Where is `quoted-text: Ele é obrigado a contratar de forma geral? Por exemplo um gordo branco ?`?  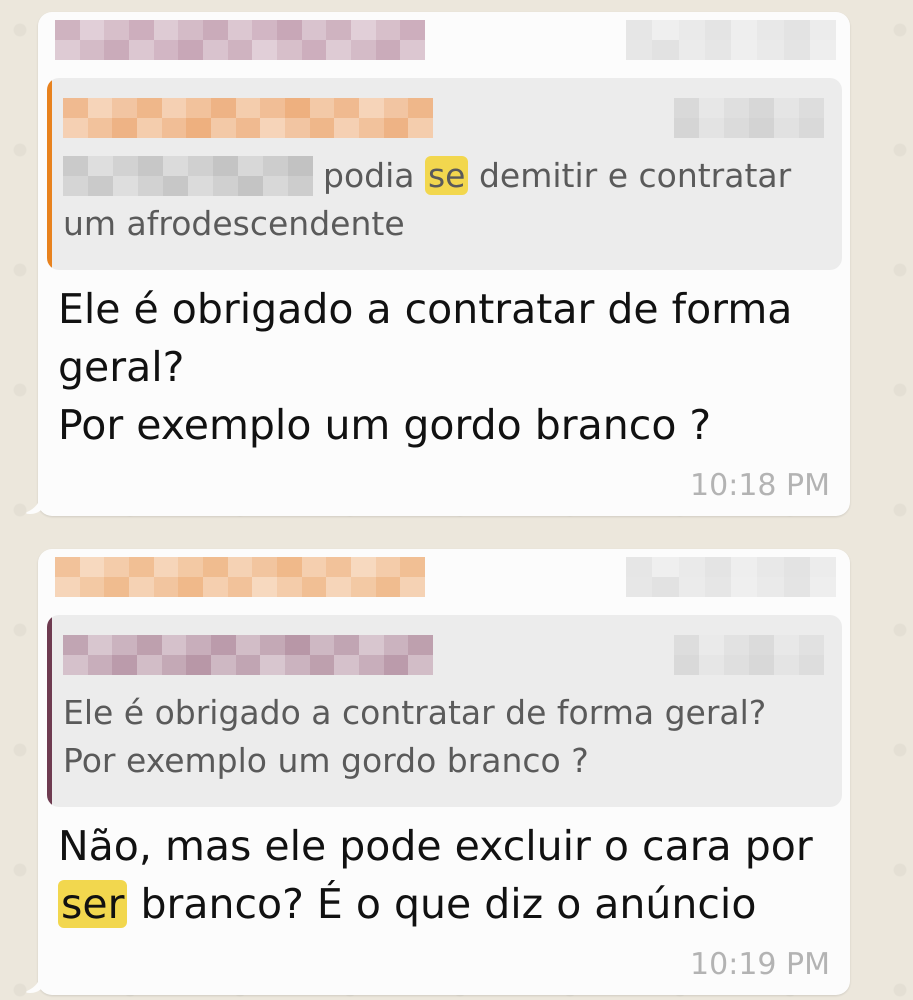 quoted-text: Ele é obrigado a contratar de forma geral? Por exemplo um gordo branco ? is located at coordinates (415, 737).